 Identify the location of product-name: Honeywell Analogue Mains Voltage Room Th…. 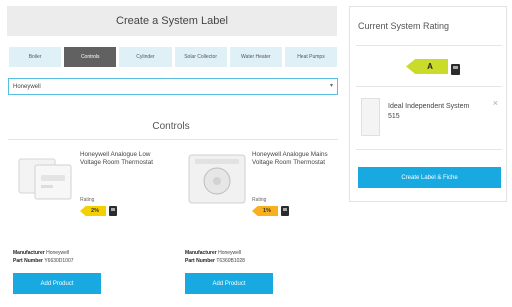
(290, 158).